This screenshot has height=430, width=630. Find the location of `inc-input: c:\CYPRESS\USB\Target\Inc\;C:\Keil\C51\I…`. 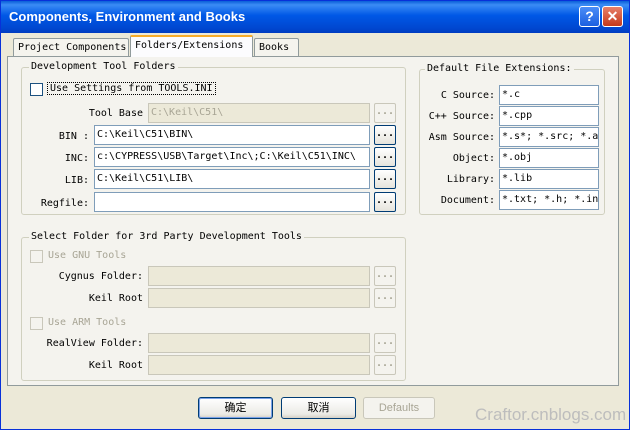

inc-input: c:\CYPRESS\USB\Target\Inc\;C:\Keil\C51\I… is located at coordinates (232, 157).